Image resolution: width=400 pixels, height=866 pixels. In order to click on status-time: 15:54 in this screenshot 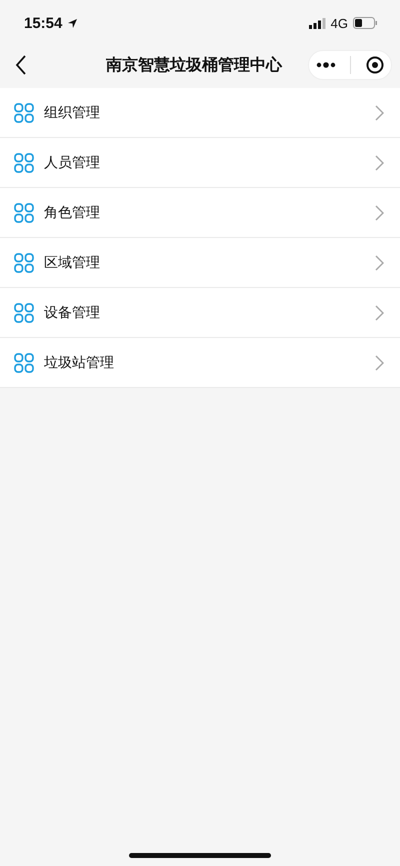, I will do `click(43, 23)`.